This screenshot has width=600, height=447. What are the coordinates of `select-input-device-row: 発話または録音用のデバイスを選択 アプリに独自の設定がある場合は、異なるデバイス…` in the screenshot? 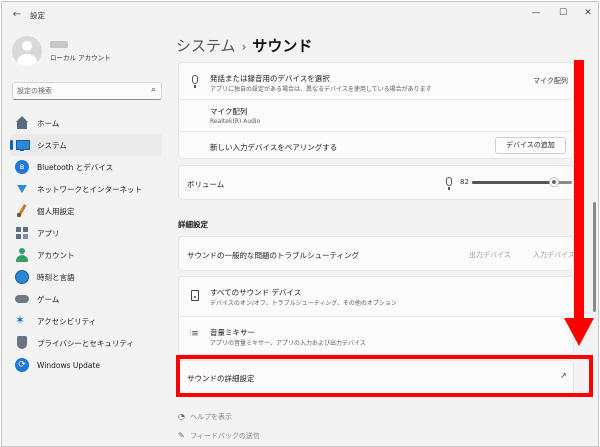 It's located at (376, 81).